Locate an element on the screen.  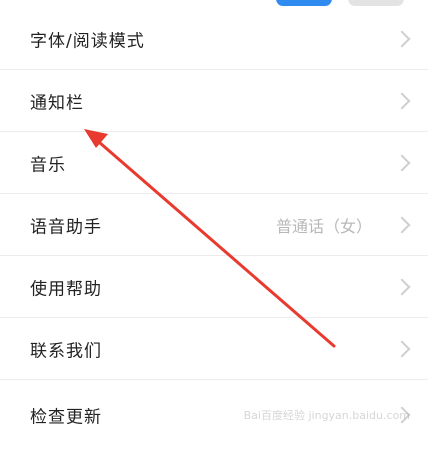
row-voice-assistant: 语音助手 普通话（女） is located at coordinates (214, 225).